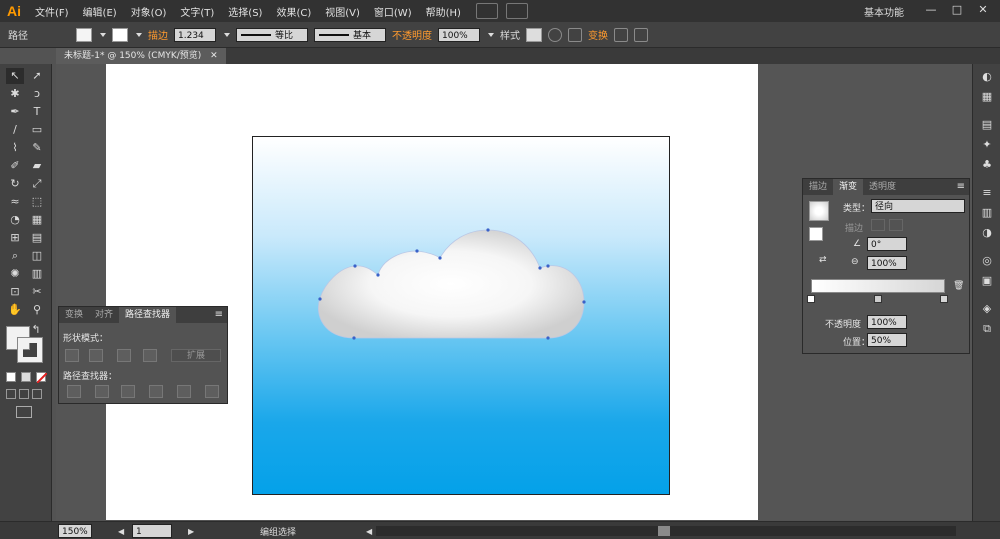 The width and height of the screenshot is (1000, 539). What do you see at coordinates (987, 97) in the screenshot?
I see `color-guide-icon: ▦` at bounding box center [987, 97].